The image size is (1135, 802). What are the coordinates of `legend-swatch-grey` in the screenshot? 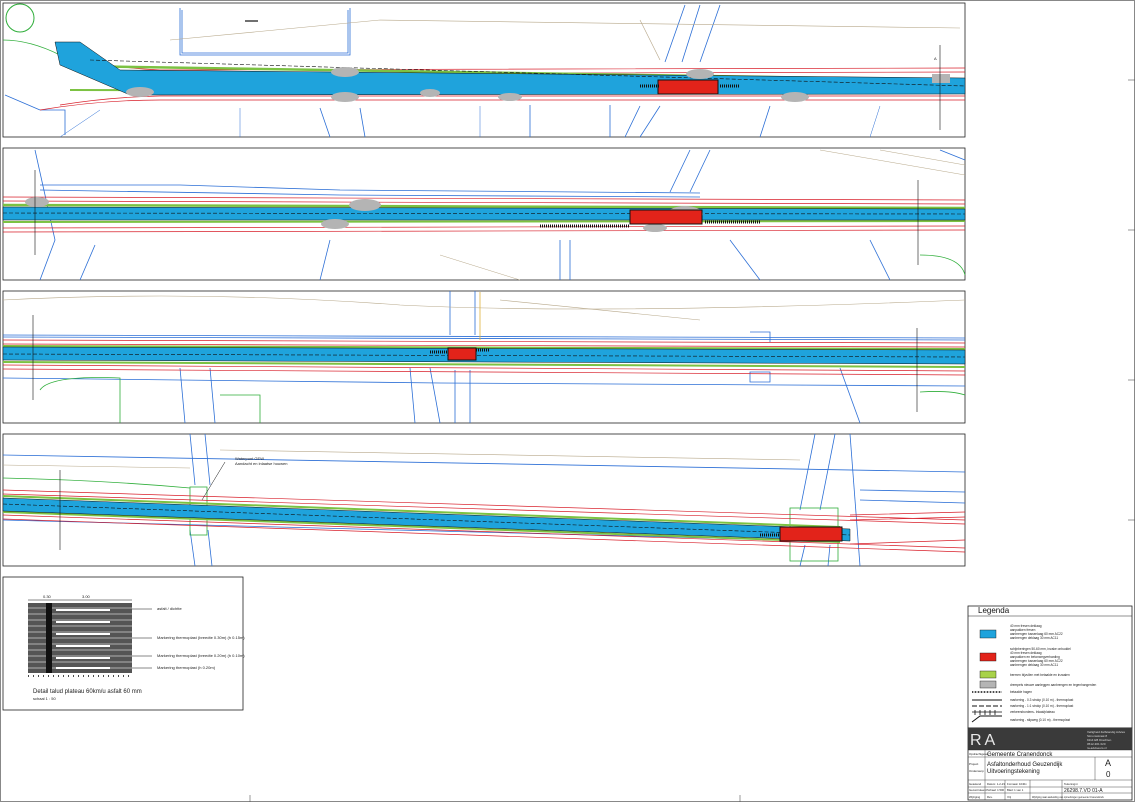 It's located at (988, 684).